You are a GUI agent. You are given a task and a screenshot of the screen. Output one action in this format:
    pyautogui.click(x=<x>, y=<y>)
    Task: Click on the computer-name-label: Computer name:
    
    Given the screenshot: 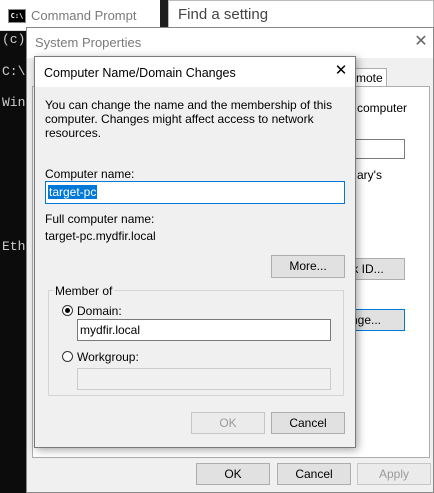 What is the action you would take?
    pyautogui.click(x=90, y=174)
    